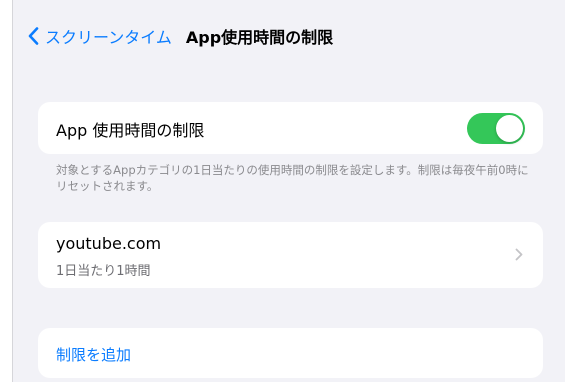  Describe the element at coordinates (509, 128) in the screenshot. I see `toggle-knob` at that location.